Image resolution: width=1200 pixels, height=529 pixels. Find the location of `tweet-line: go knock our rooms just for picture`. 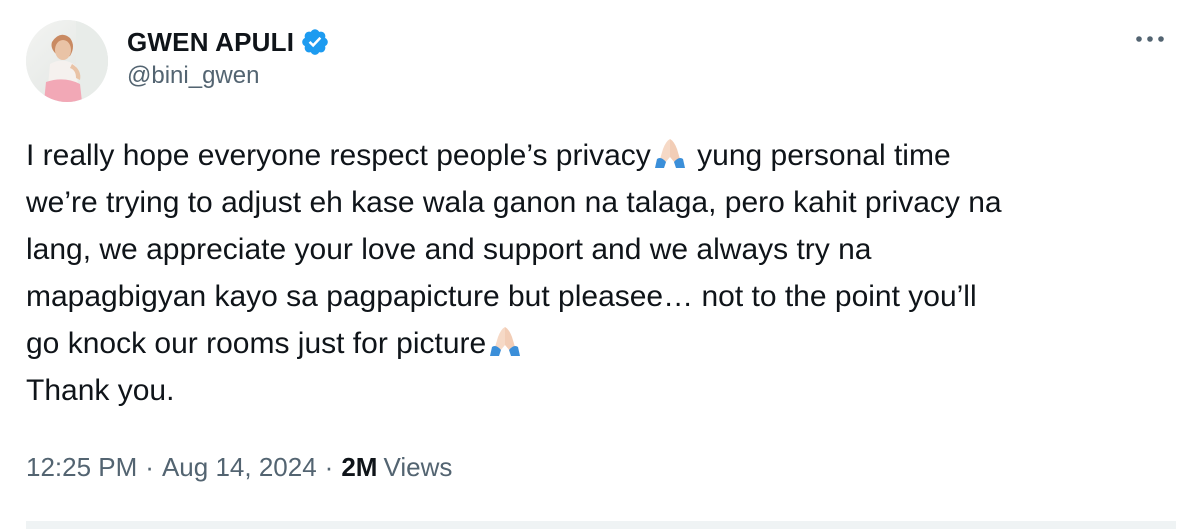

tweet-line: go knock our rooms just for picture is located at coordinates (601, 343).